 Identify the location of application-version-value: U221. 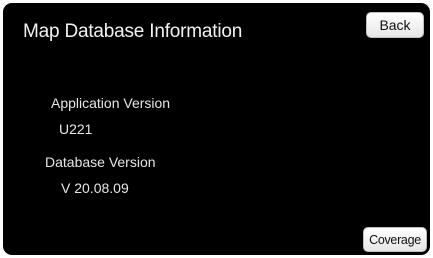
(76, 129).